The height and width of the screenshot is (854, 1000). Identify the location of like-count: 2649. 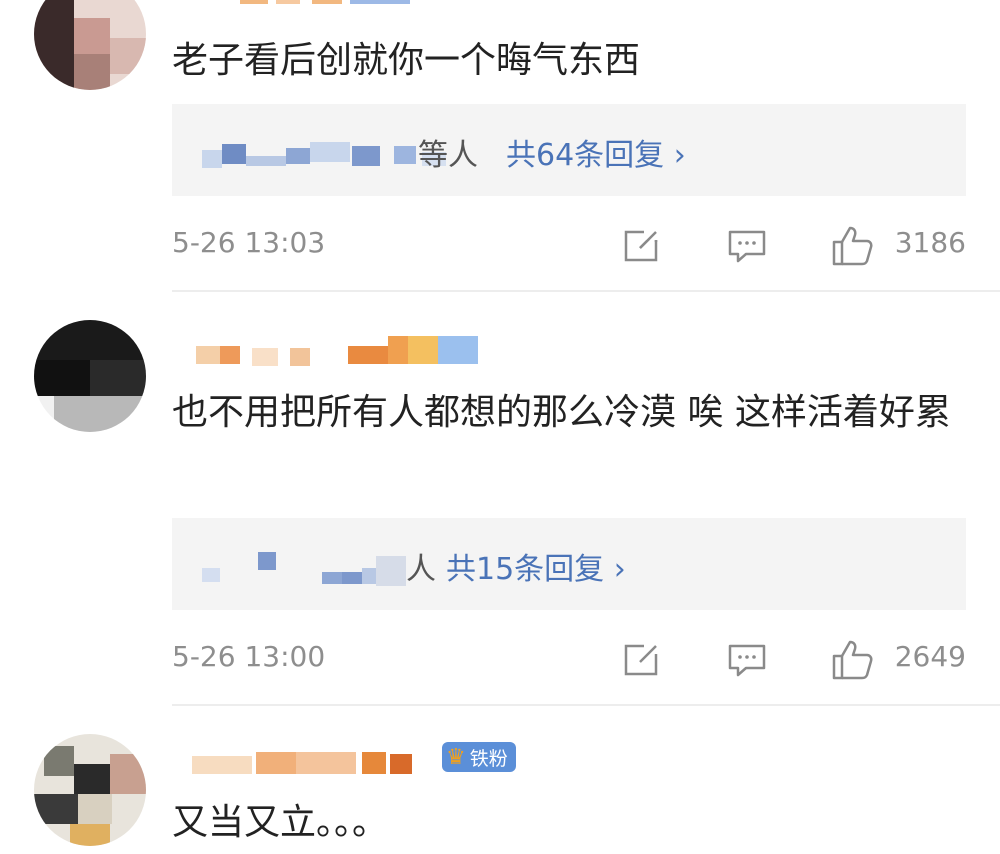
(930, 656).